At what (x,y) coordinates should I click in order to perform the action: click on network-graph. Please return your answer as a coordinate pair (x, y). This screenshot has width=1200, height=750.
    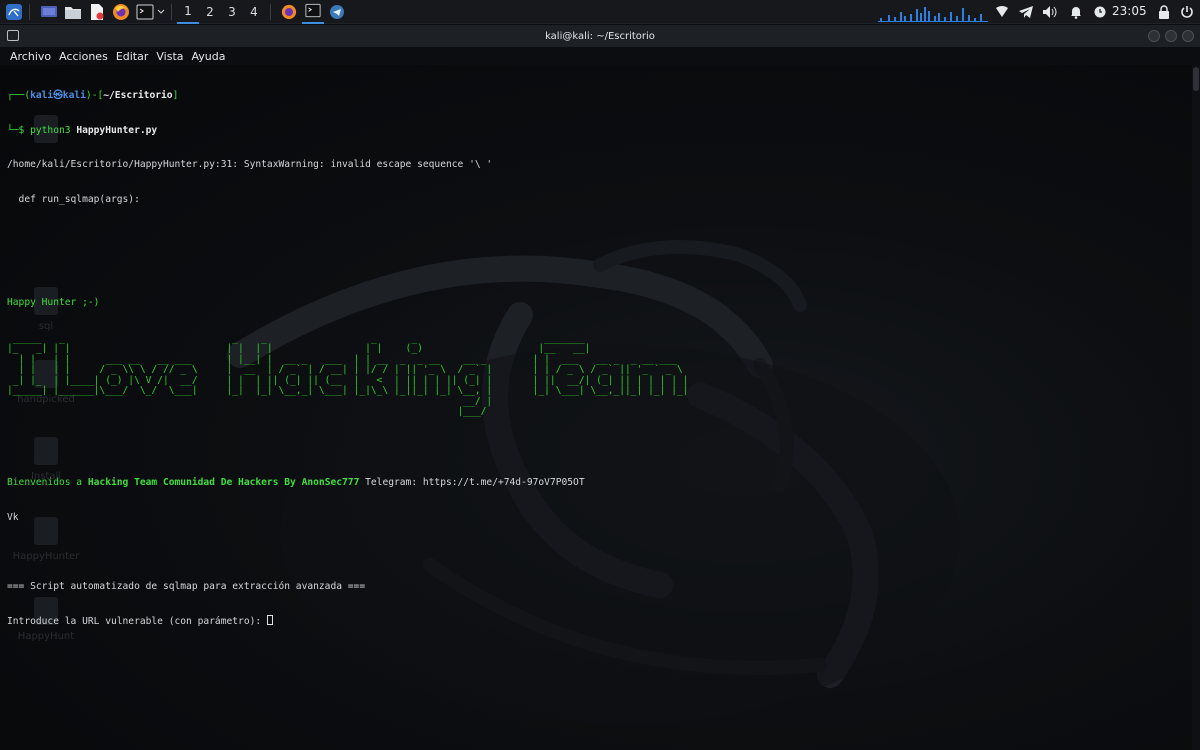
    Looking at the image, I should click on (933, 14).